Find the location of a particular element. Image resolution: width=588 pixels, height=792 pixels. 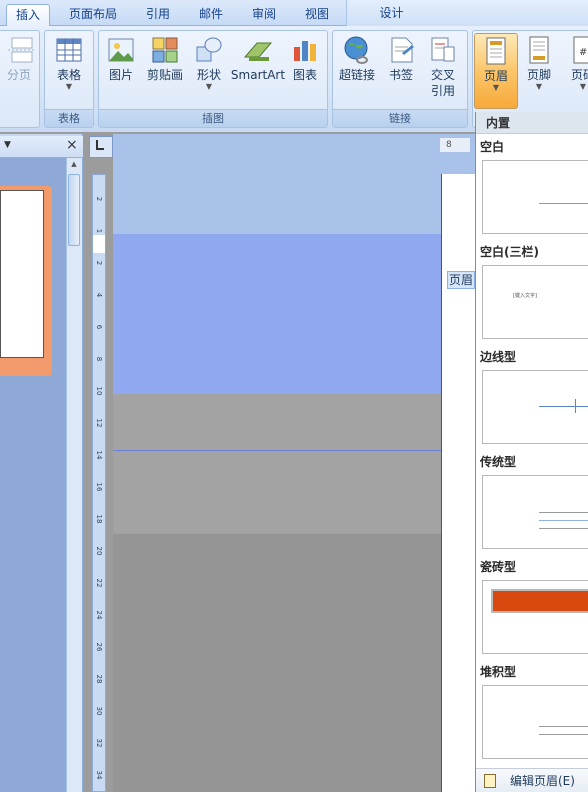

picture-button: 图片 is located at coordinates (121, 71).